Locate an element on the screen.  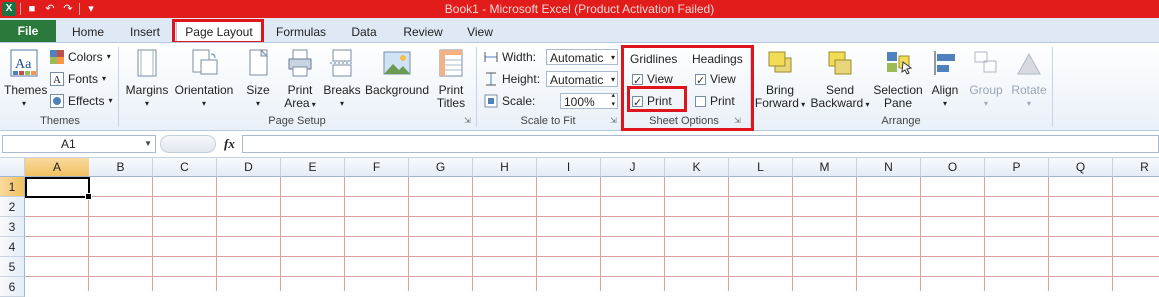
headings-view-label: View is located at coordinates (723, 79).